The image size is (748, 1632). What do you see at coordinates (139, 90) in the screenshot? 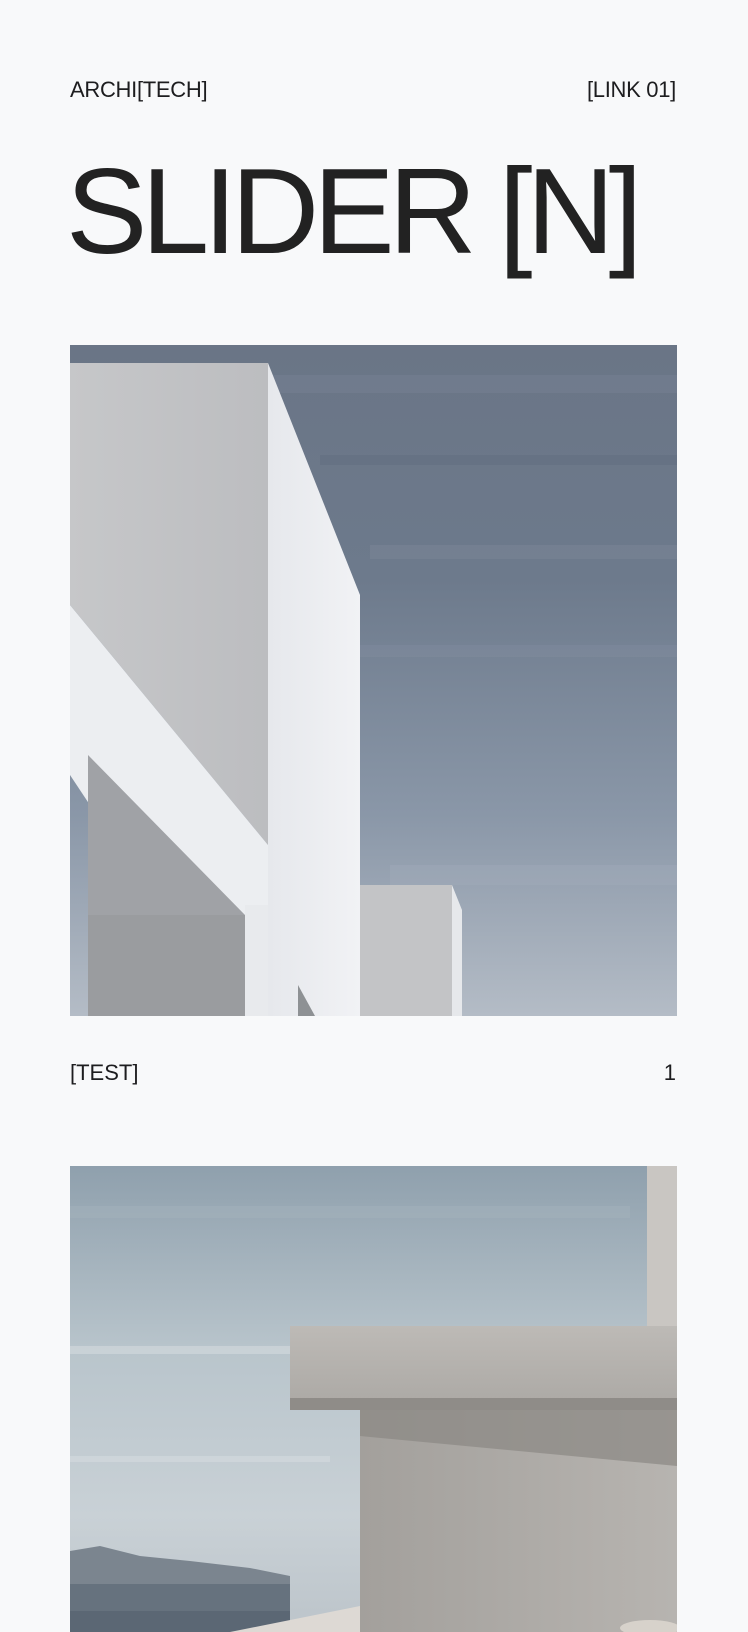
I see `brand-logo: ARCHI[TECH]` at bounding box center [139, 90].